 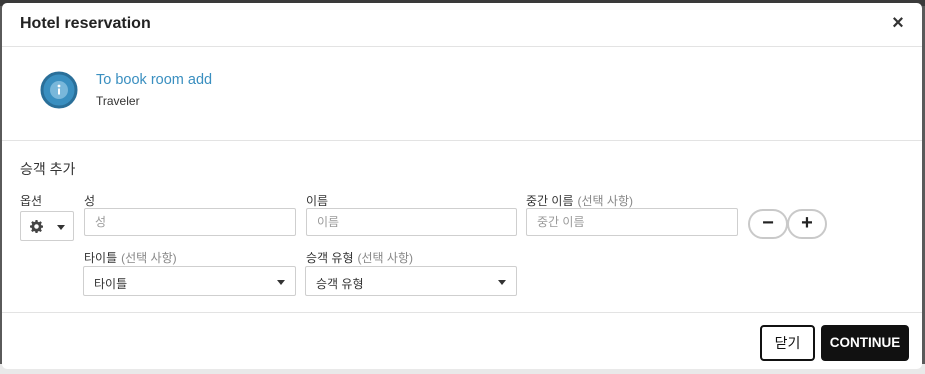 What do you see at coordinates (807, 224) in the screenshot?
I see `add-traveler-button: +` at bounding box center [807, 224].